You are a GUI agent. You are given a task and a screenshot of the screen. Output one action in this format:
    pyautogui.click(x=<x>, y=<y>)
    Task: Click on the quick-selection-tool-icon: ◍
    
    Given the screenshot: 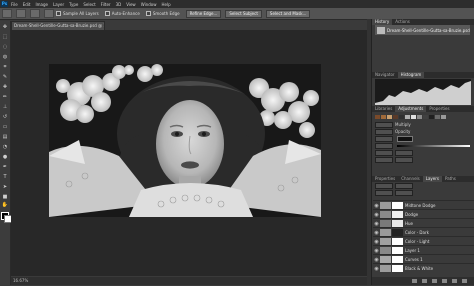 What is the action you would take?
    pyautogui.click(x=5, y=57)
    